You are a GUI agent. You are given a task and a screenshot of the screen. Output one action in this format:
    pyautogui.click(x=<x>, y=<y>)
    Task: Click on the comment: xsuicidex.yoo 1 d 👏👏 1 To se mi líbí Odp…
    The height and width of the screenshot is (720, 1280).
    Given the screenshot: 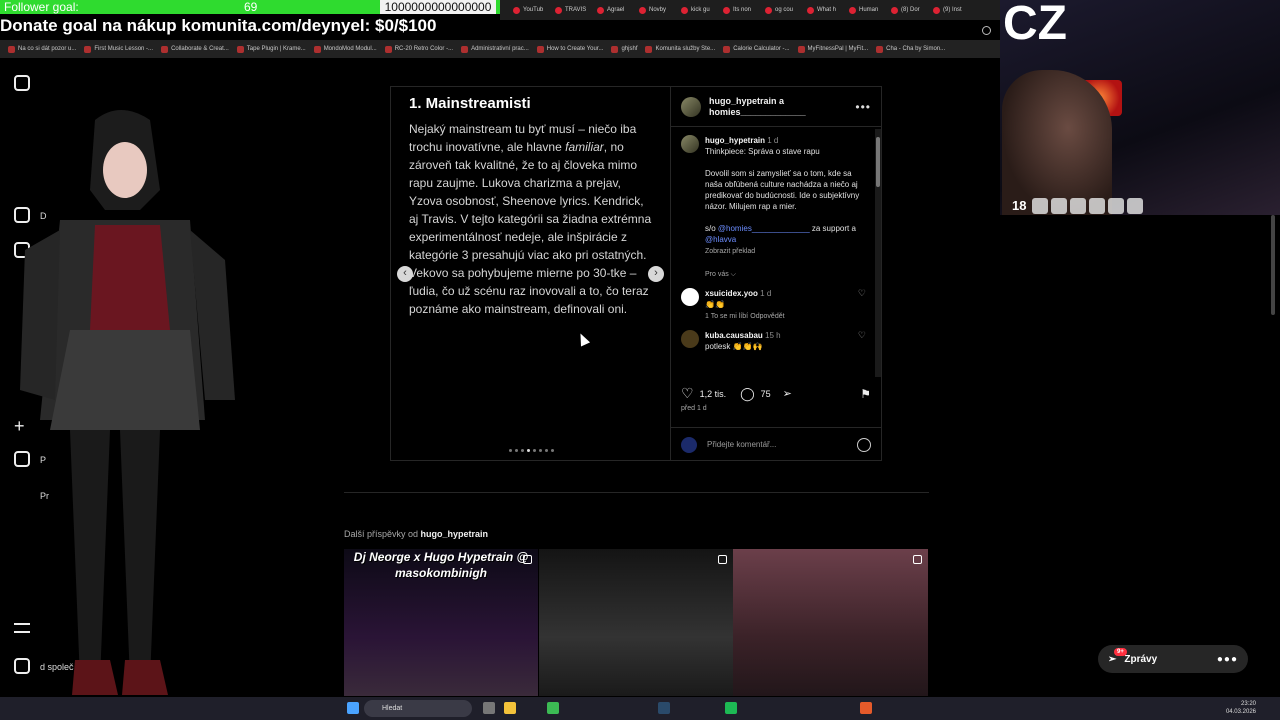 What is the action you would take?
    pyautogui.click(x=773, y=305)
    